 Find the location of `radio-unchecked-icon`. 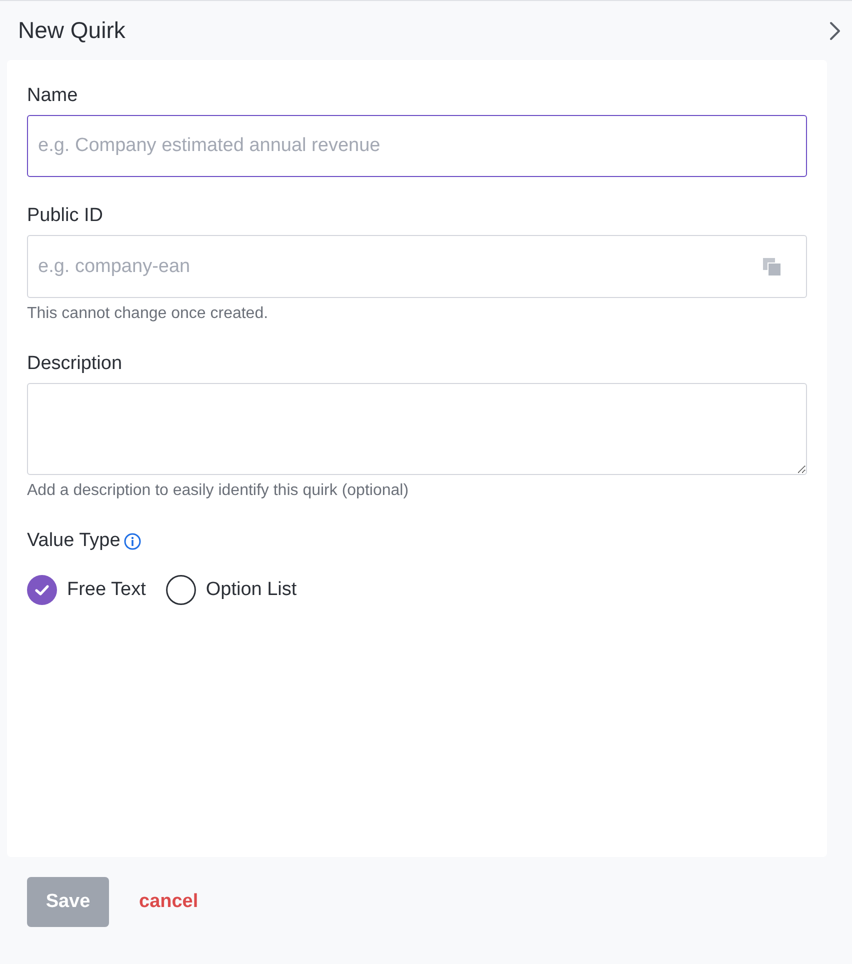

radio-unchecked-icon is located at coordinates (181, 590).